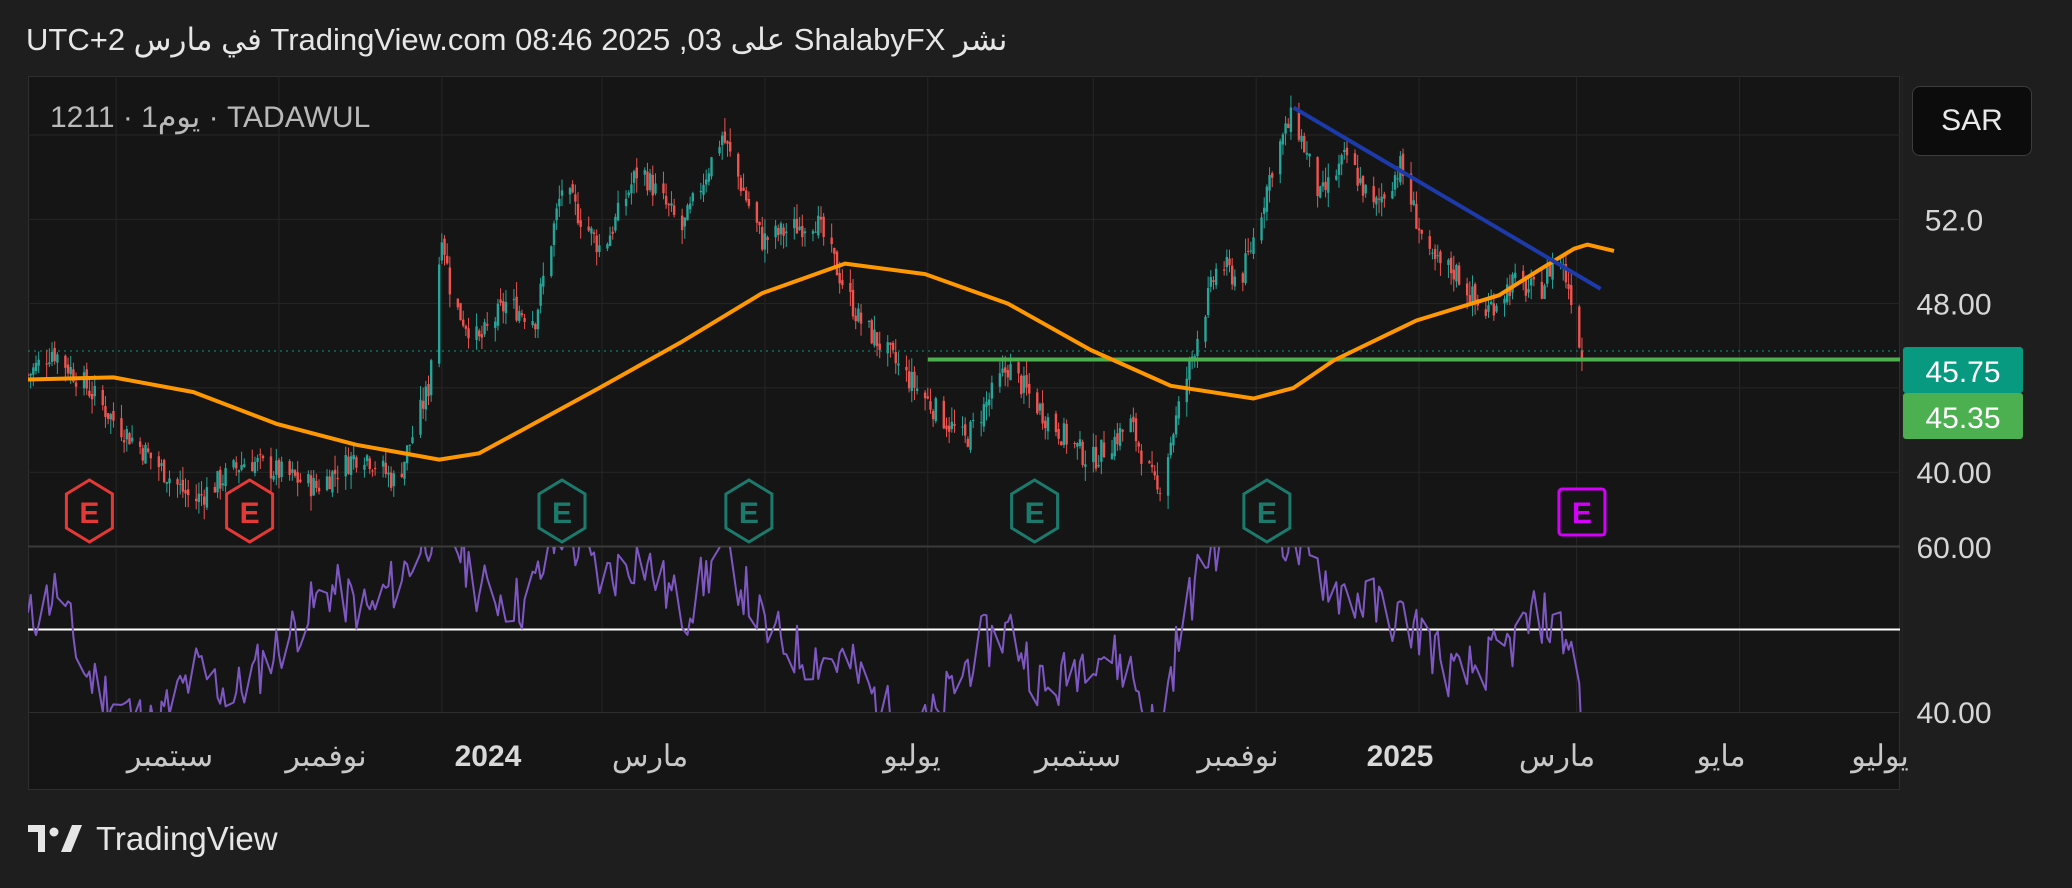  I want to click on currency-button: SAR, so click(1972, 121).